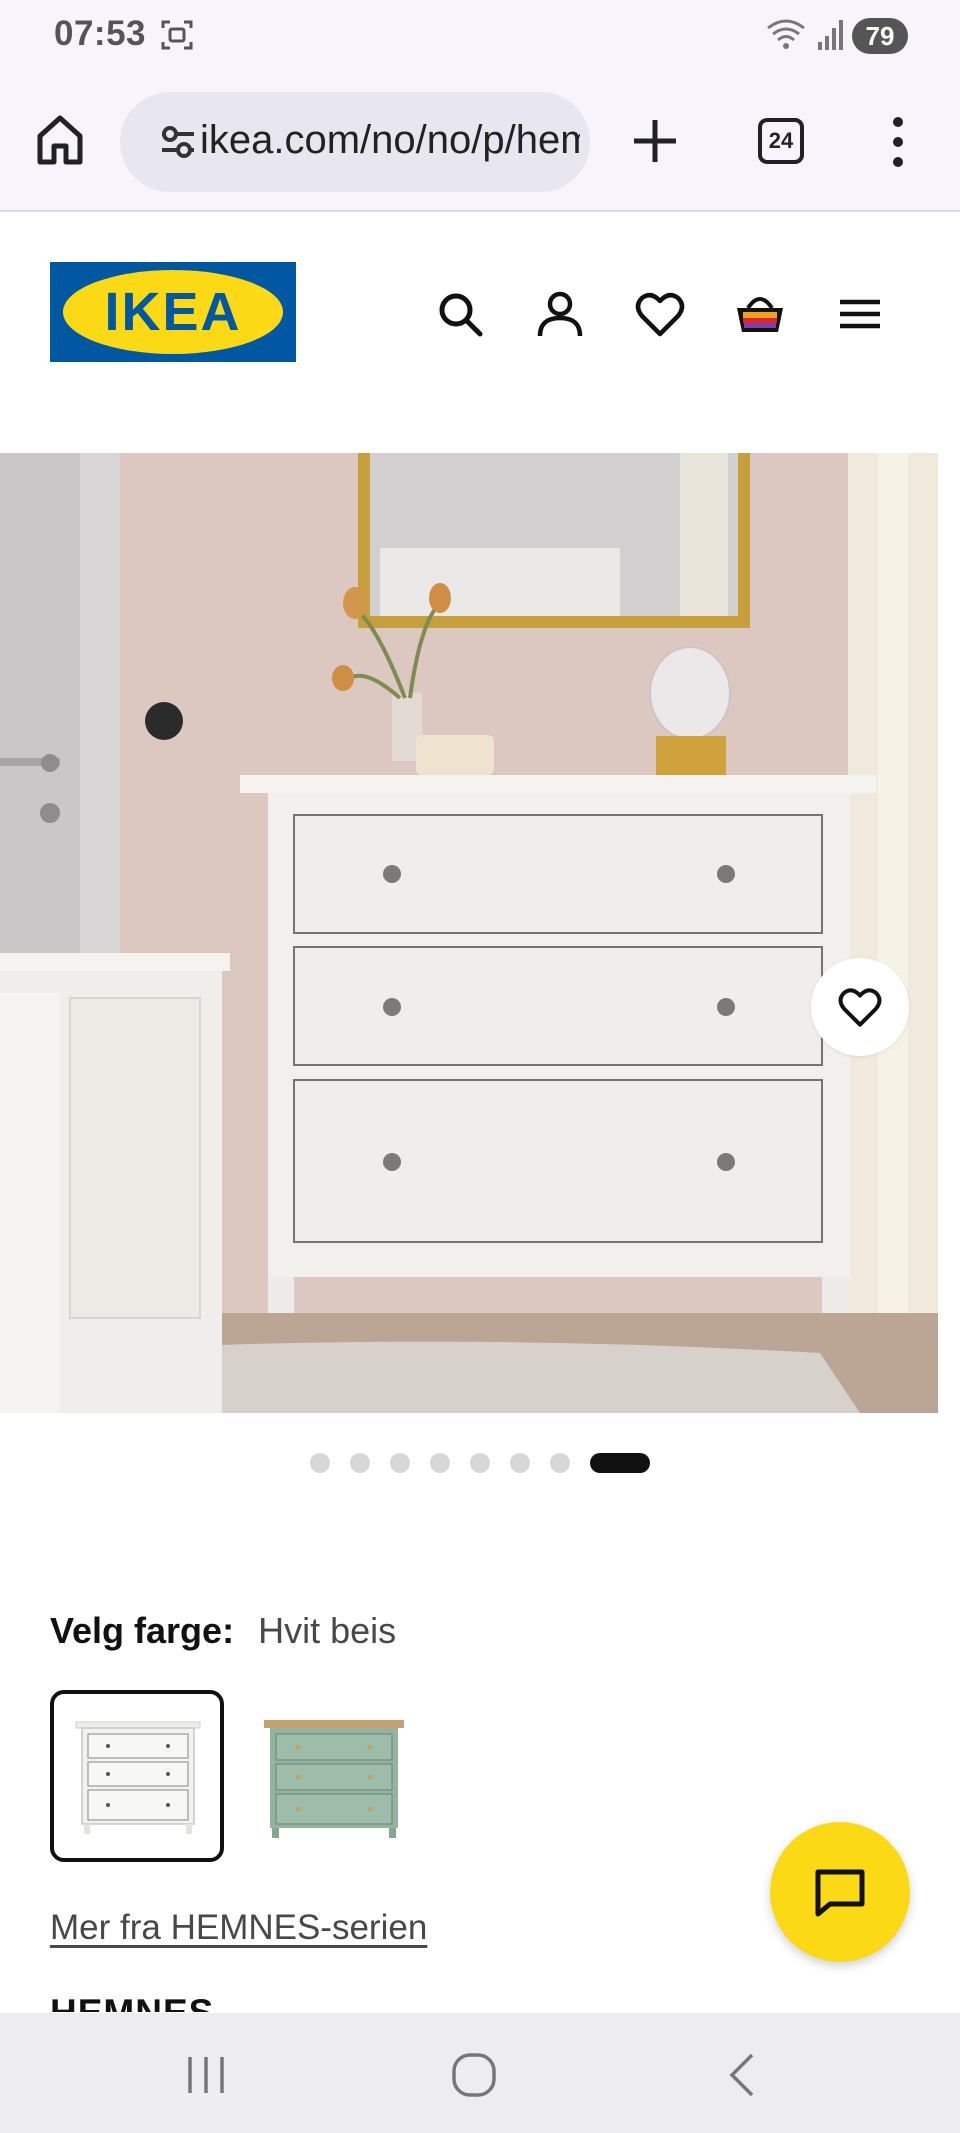  I want to click on system-nav-bar, so click(480, 2073).